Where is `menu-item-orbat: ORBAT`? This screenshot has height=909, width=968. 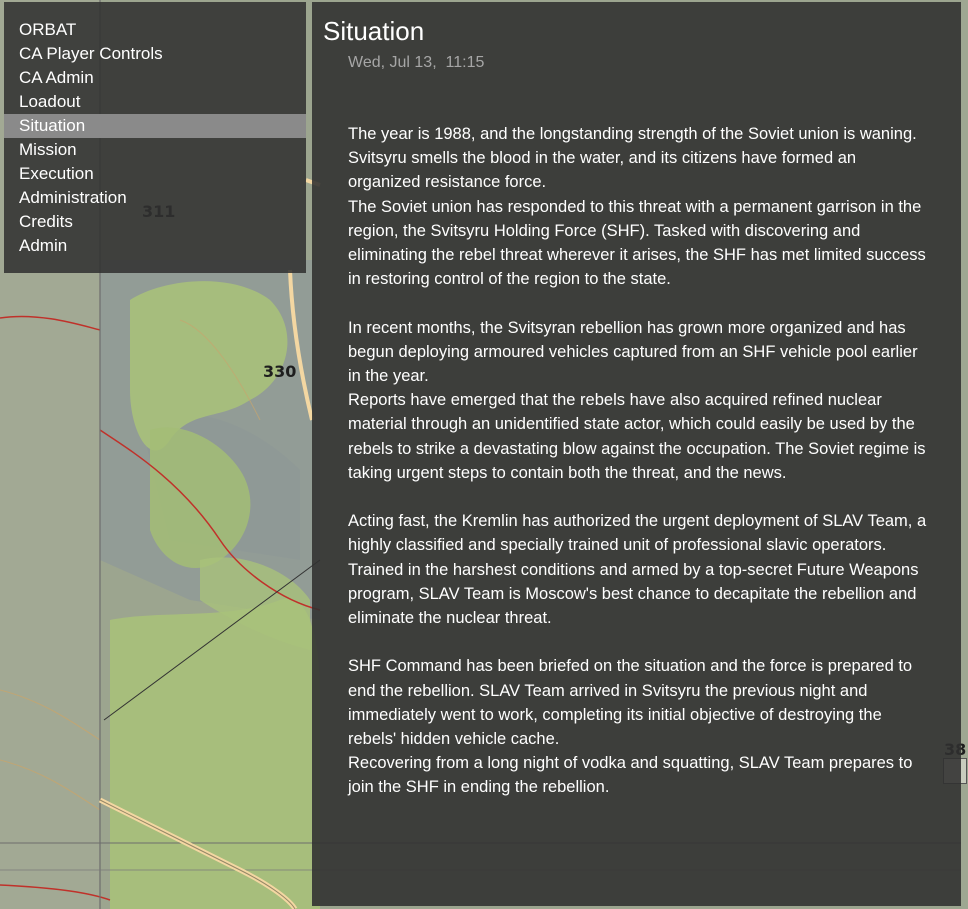 menu-item-orbat: ORBAT is located at coordinates (155, 30).